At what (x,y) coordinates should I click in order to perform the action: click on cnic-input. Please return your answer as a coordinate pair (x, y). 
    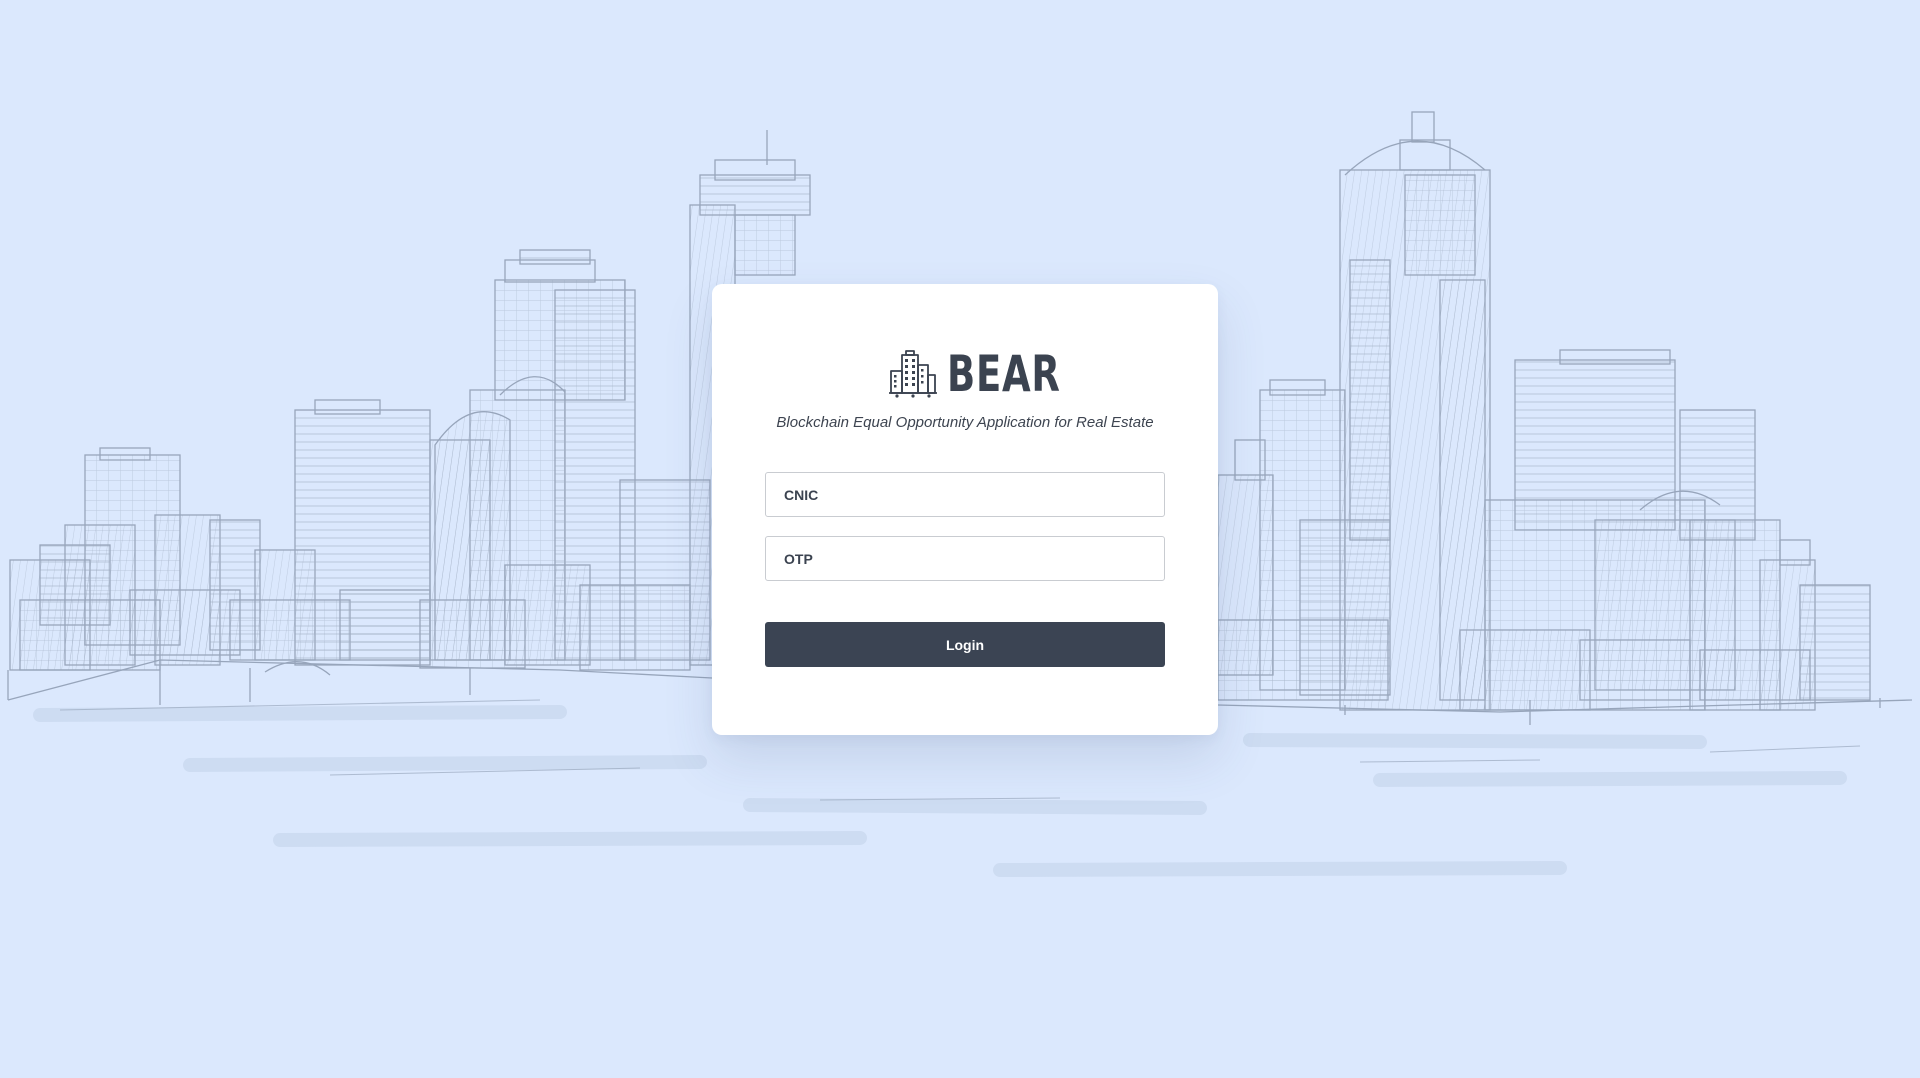
    Looking at the image, I should click on (965, 494).